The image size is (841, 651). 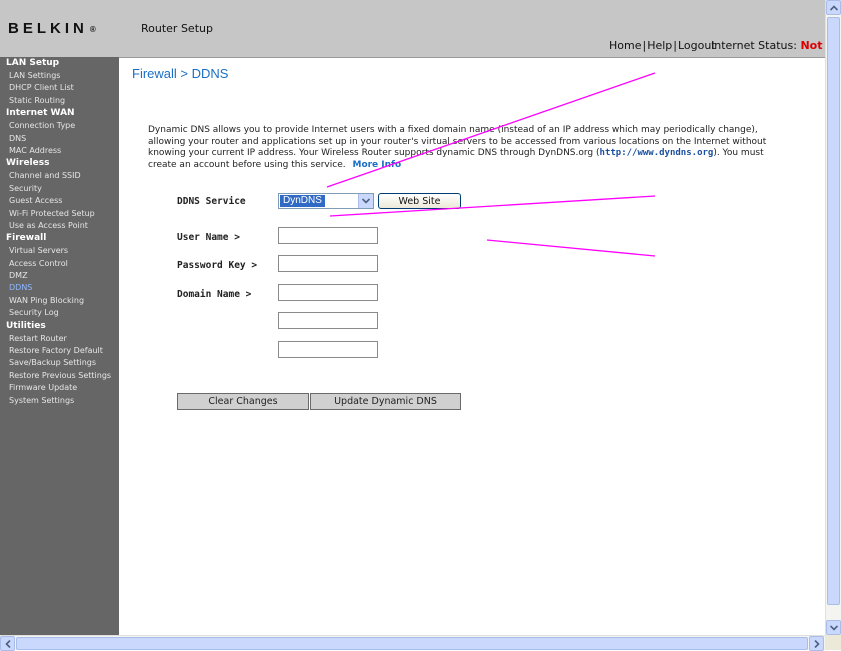 I want to click on chevron-up-icon, so click(x=833, y=7).